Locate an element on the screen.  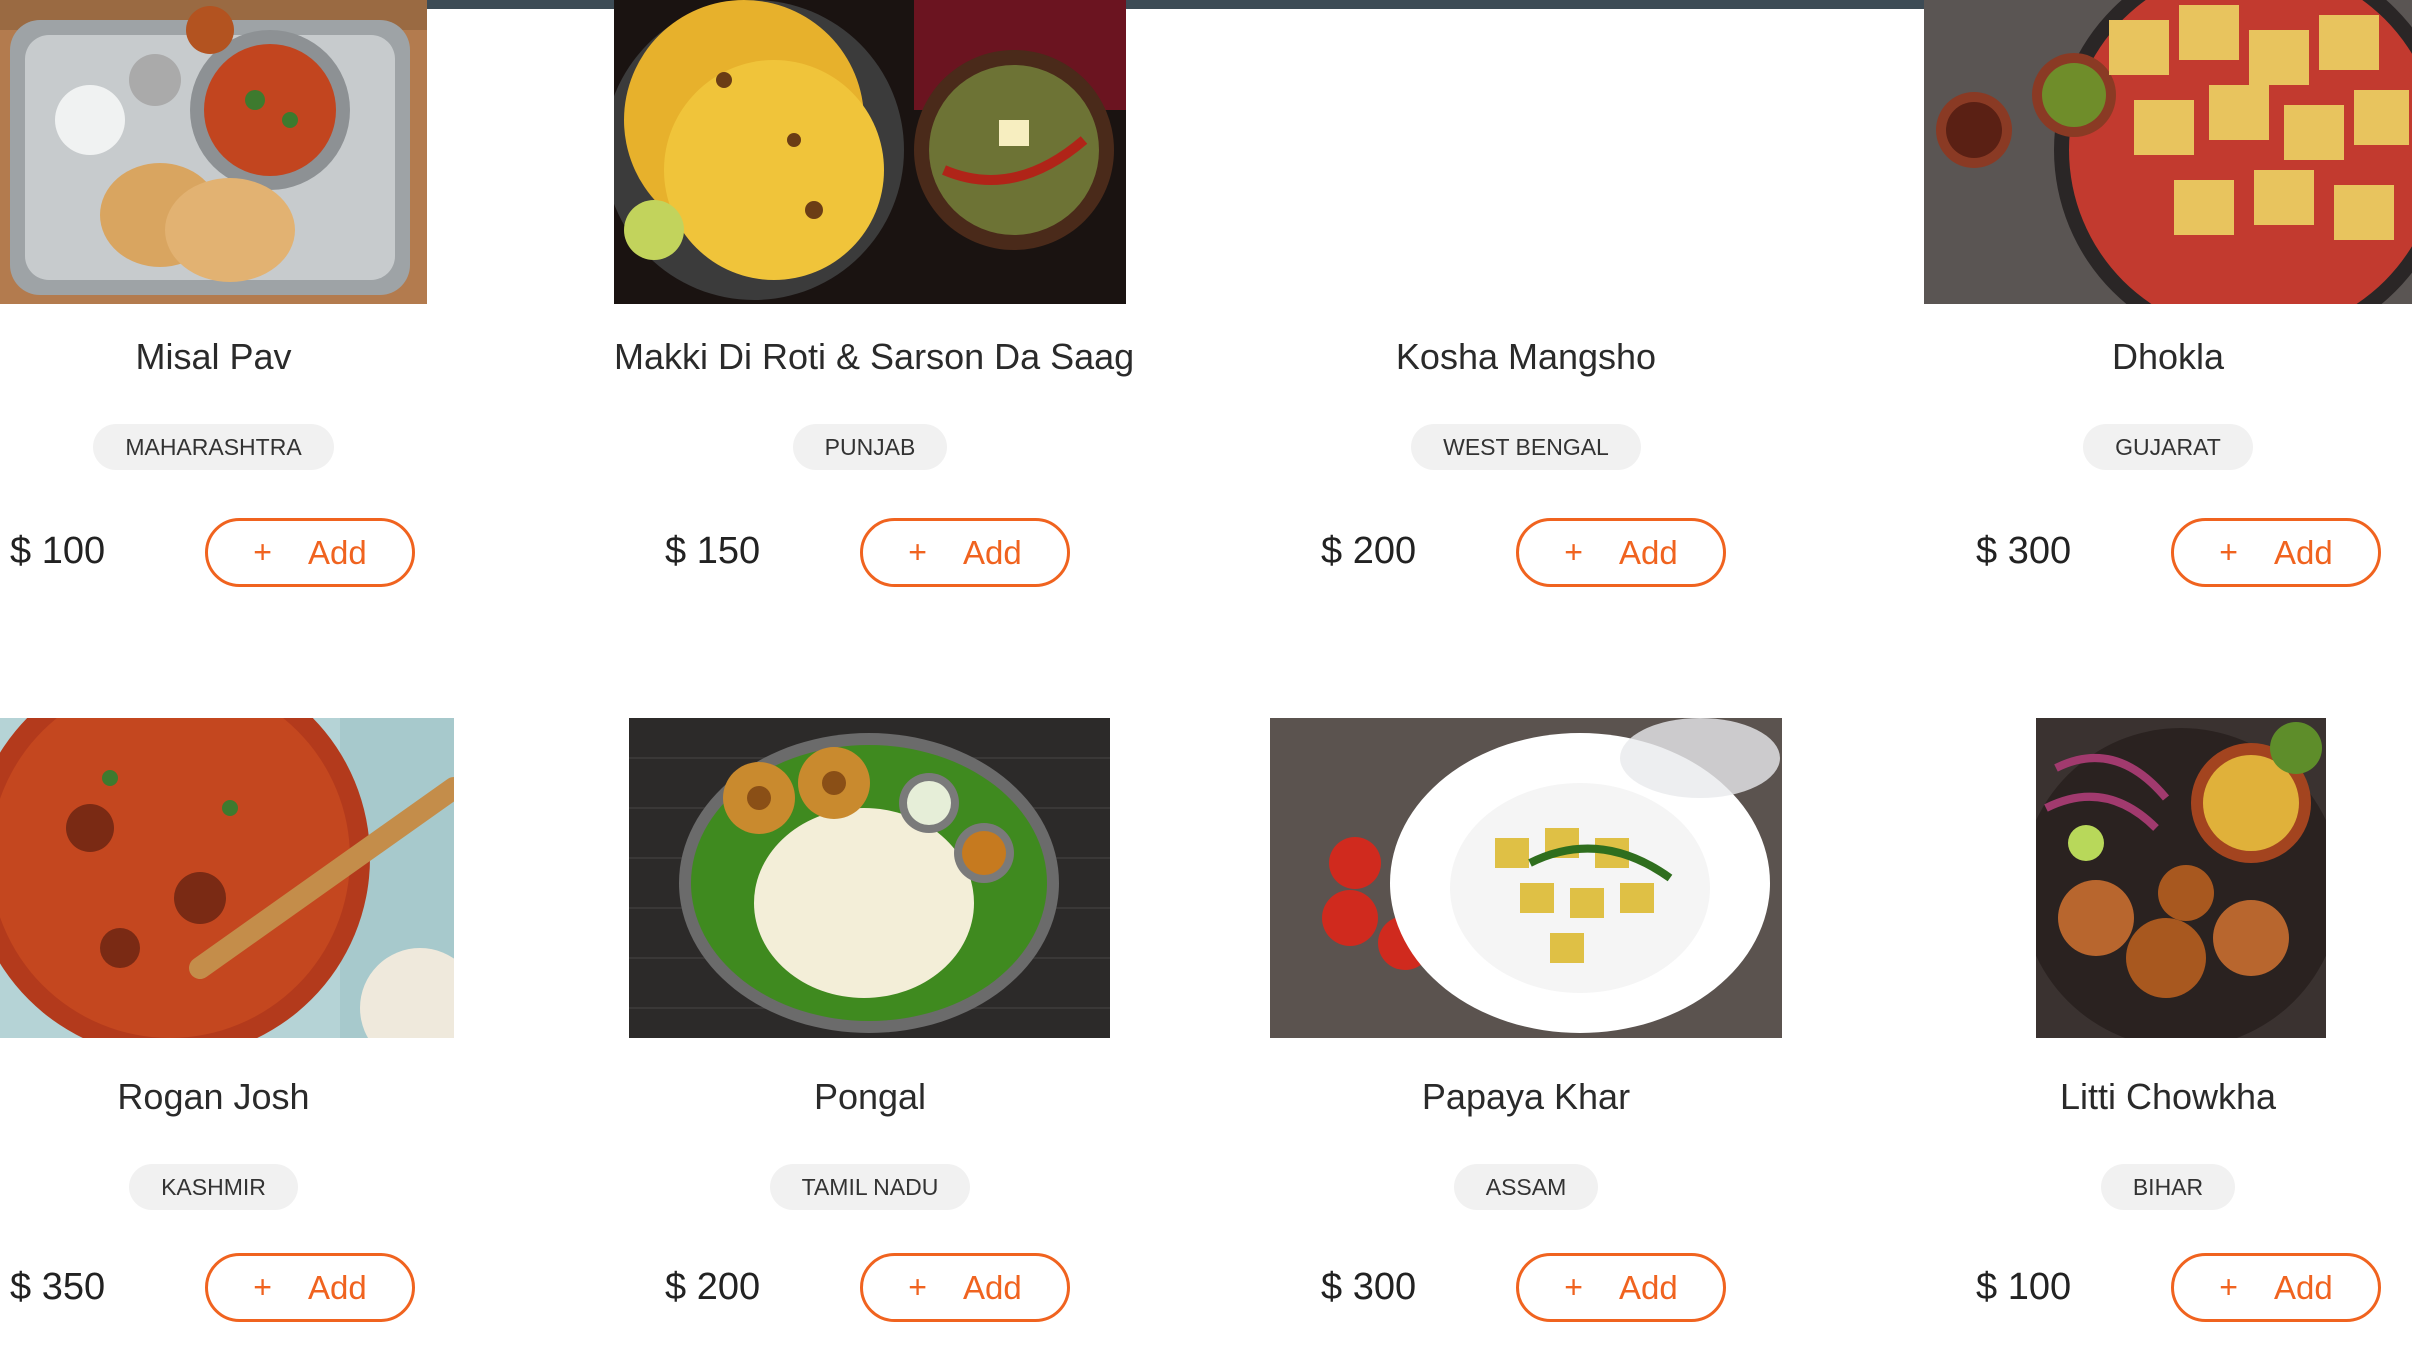
dish-price: $ 350 is located at coordinates (58, 1287).